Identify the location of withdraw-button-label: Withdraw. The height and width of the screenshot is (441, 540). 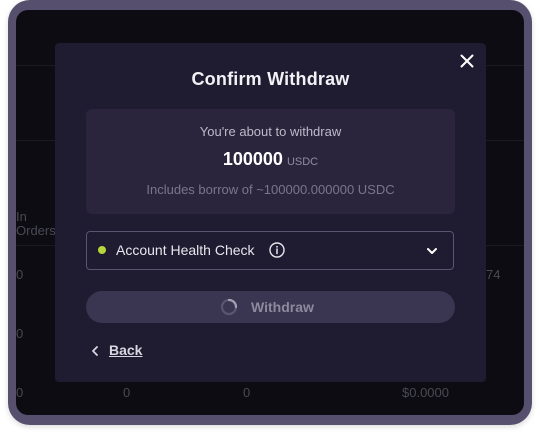
(282, 307).